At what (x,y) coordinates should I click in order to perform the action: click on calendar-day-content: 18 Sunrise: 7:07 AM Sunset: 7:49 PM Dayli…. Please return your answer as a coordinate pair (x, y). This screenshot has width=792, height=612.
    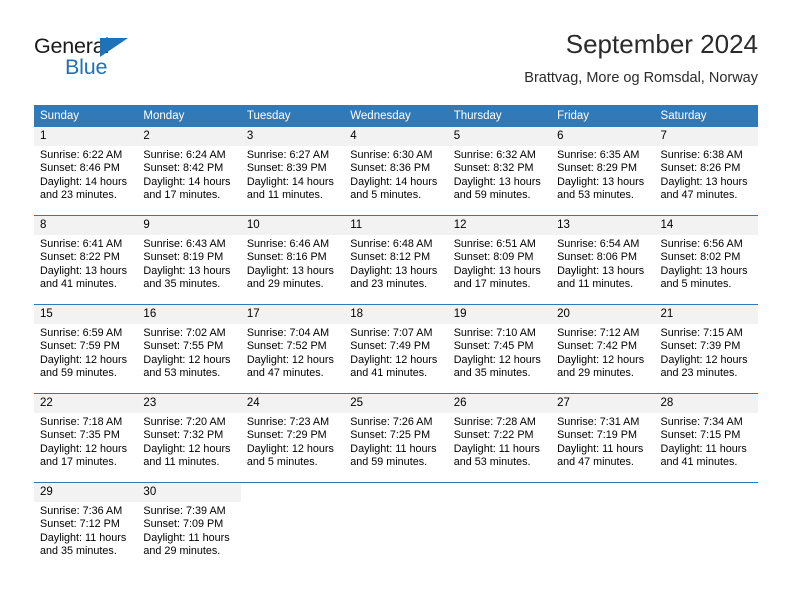
    Looking at the image, I should click on (396, 349).